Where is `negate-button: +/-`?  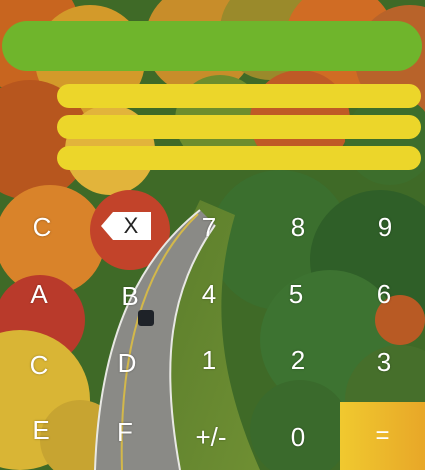 negate-button: +/- is located at coordinates (211, 437).